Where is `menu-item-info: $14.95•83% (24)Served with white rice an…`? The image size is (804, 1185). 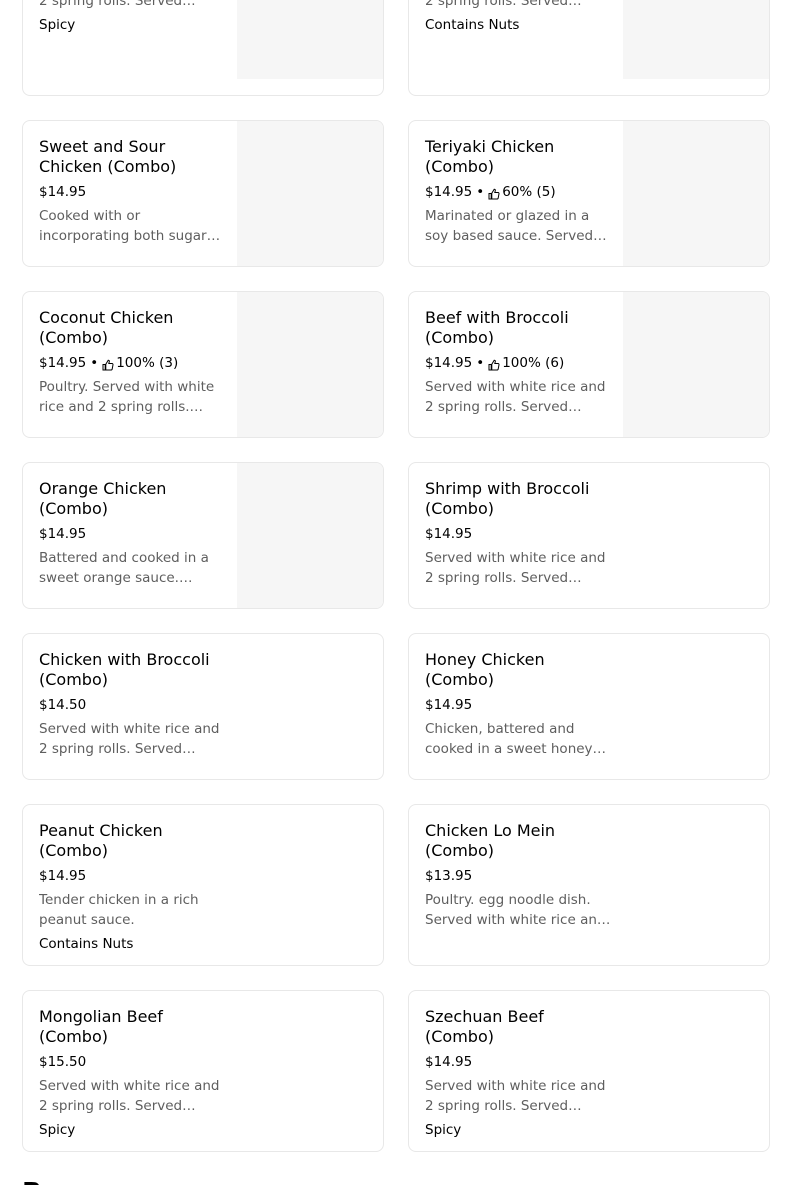
menu-item-info: $14.95•83% (24)Served with white rice an… is located at coordinates (132, 17).